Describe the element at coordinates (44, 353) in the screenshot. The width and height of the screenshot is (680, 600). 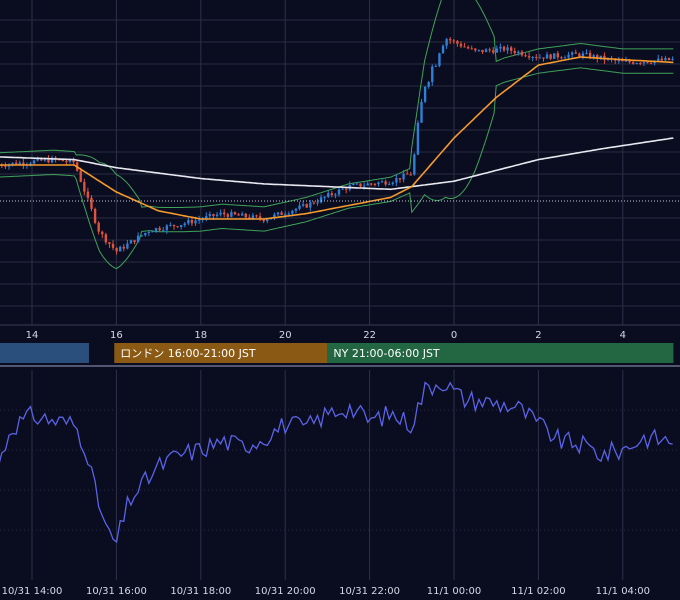
I see `session-band` at that location.